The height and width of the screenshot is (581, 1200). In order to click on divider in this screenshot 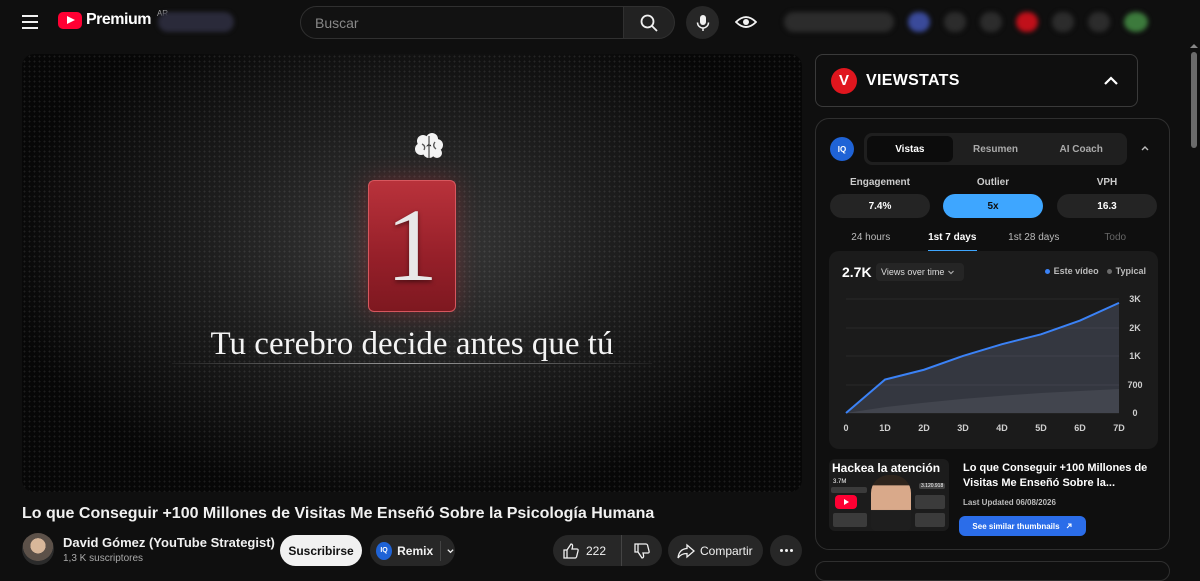, I will do `click(441, 550)`.